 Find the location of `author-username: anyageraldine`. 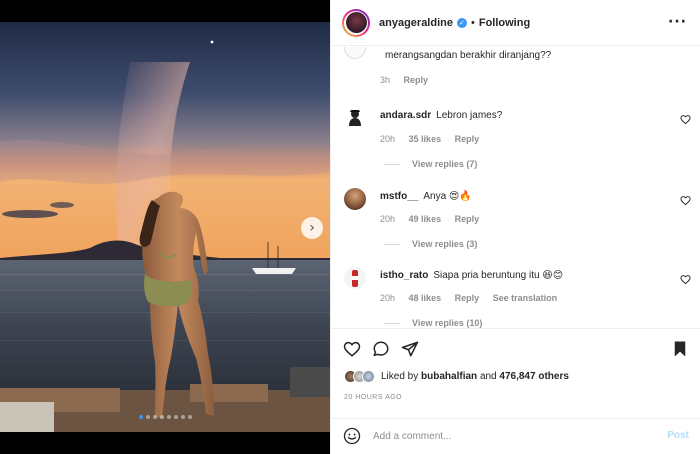

author-username: anyageraldine is located at coordinates (416, 23).